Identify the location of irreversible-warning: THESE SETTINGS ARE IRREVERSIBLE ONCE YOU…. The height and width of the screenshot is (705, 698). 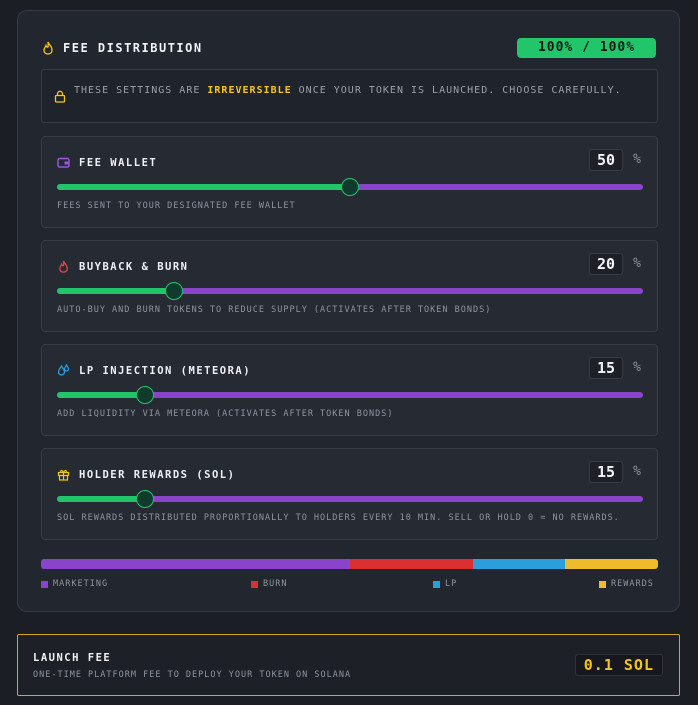
(349, 96).